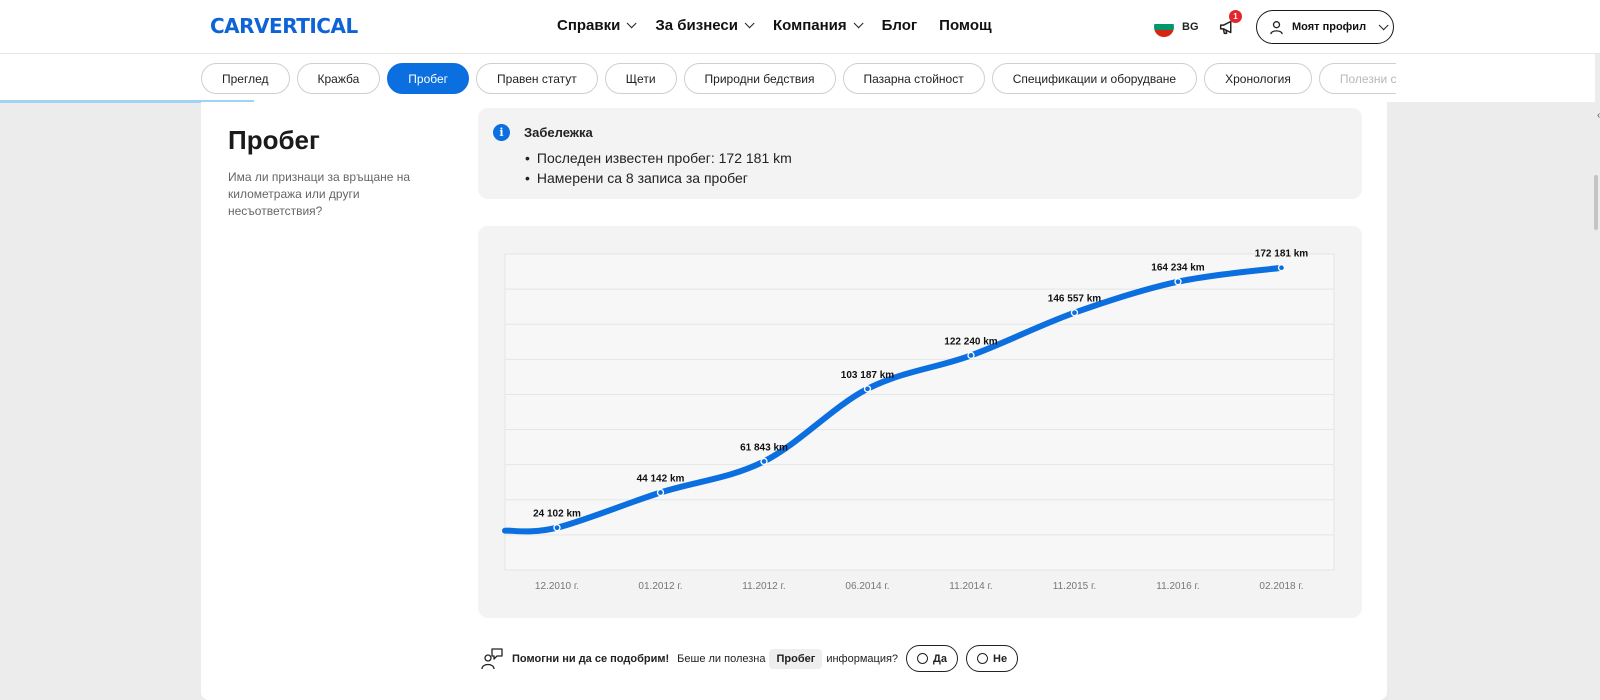 The height and width of the screenshot is (700, 1600). I want to click on yes-label: Да, so click(940, 658).